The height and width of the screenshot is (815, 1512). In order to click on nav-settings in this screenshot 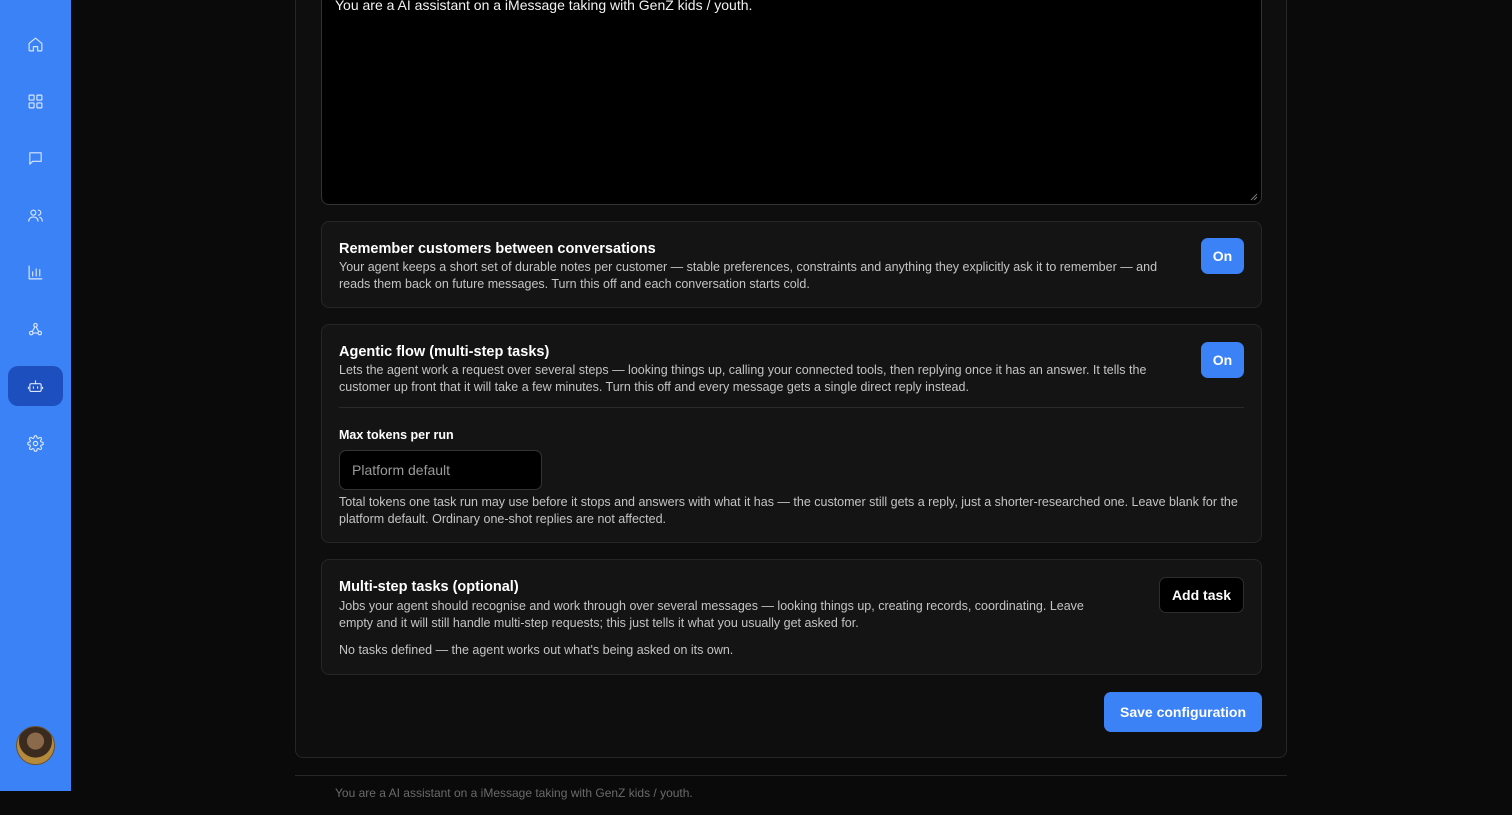, I will do `click(35, 443)`.